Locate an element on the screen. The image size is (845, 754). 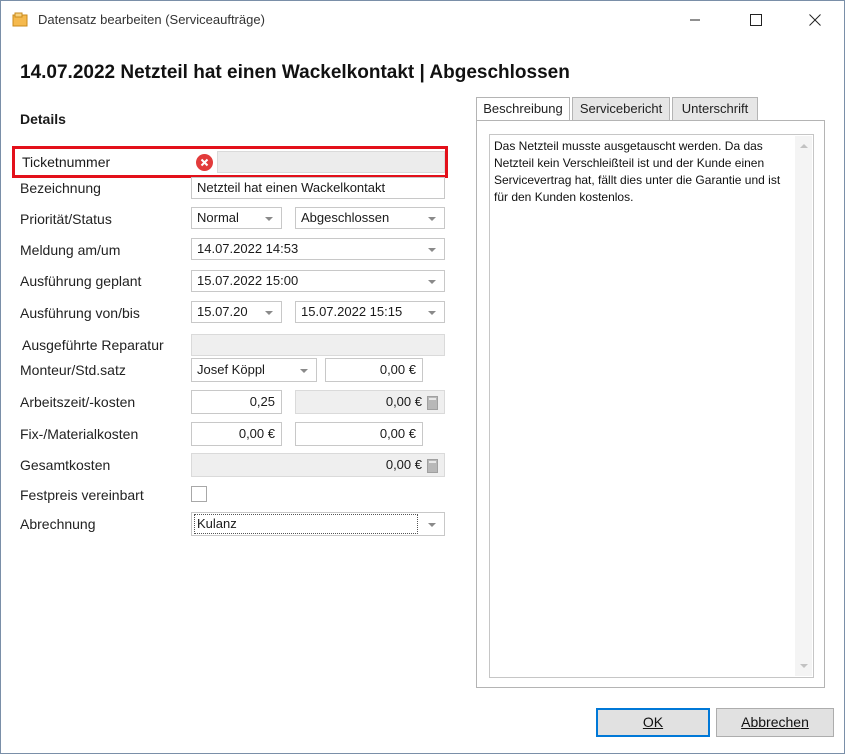
scroll-down-icon is located at coordinates (804, 666).